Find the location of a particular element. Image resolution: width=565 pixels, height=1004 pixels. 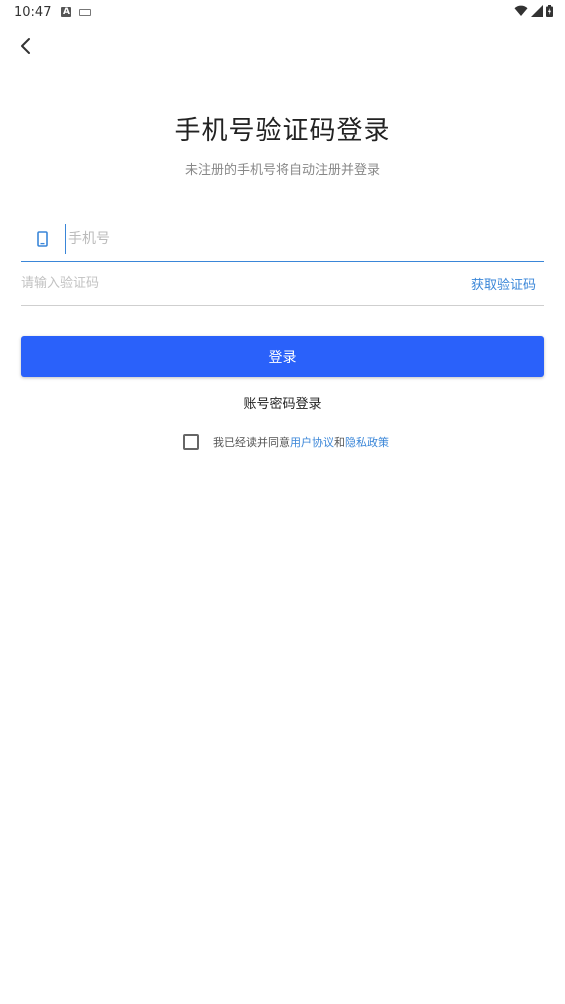

back-button is located at coordinates (26, 46).